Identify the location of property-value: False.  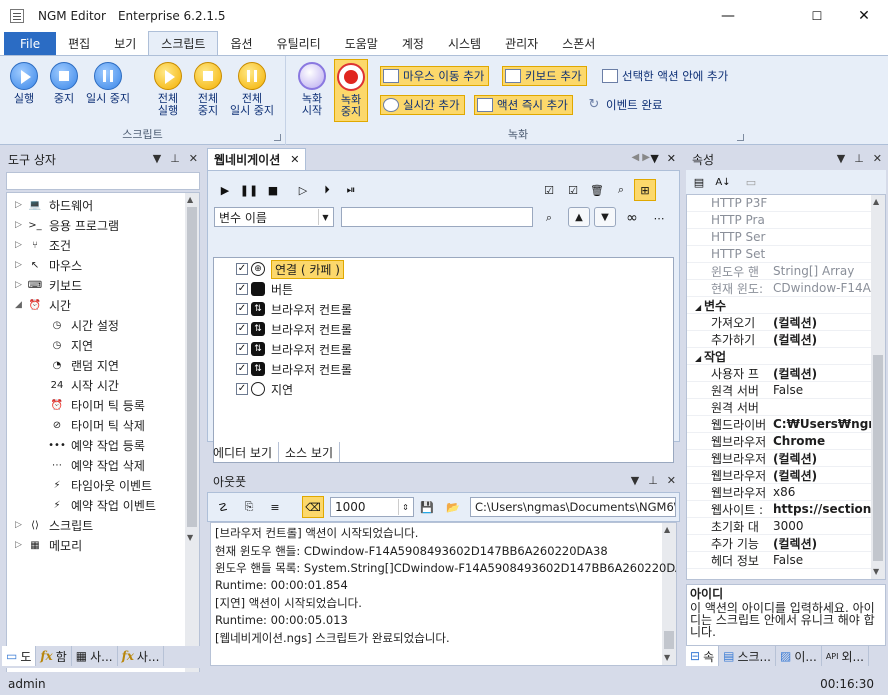
(822, 390).